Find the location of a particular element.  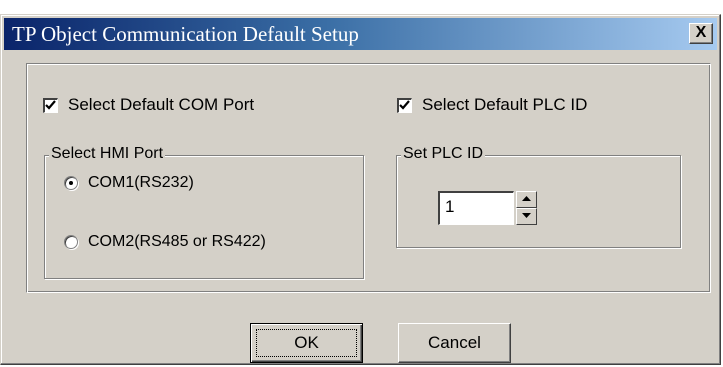

radio-com2-row: COM2(RS485 or RS422) is located at coordinates (165, 242).